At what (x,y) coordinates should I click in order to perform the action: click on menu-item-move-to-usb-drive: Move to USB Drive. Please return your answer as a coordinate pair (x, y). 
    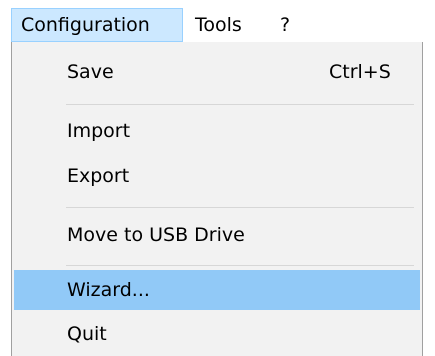
    Looking at the image, I should click on (217, 235).